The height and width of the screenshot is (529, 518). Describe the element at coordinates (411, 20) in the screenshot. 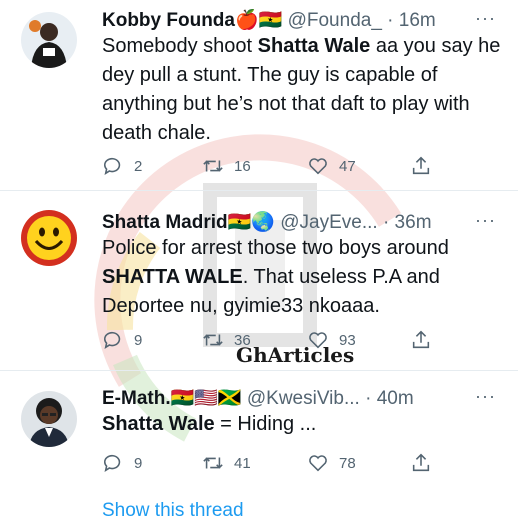

I see `timestamp: · 16m` at that location.